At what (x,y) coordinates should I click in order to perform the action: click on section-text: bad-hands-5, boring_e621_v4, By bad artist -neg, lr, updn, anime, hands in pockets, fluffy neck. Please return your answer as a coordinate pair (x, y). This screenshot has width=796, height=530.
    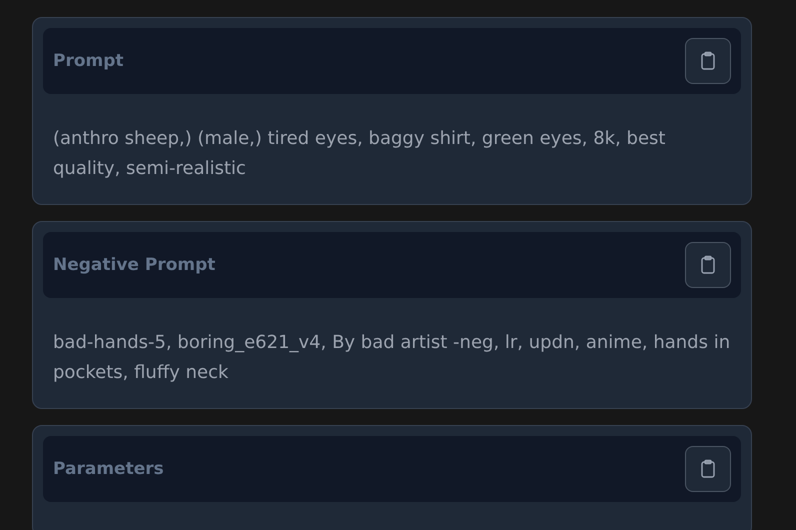
    Looking at the image, I should click on (392, 358).